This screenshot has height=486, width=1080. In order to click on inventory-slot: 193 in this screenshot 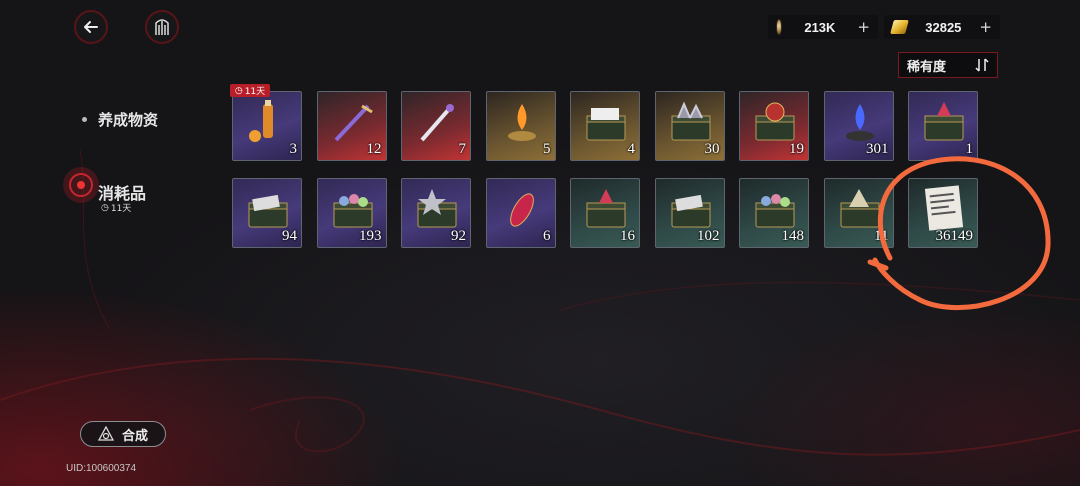, I will do `click(351, 213)`.